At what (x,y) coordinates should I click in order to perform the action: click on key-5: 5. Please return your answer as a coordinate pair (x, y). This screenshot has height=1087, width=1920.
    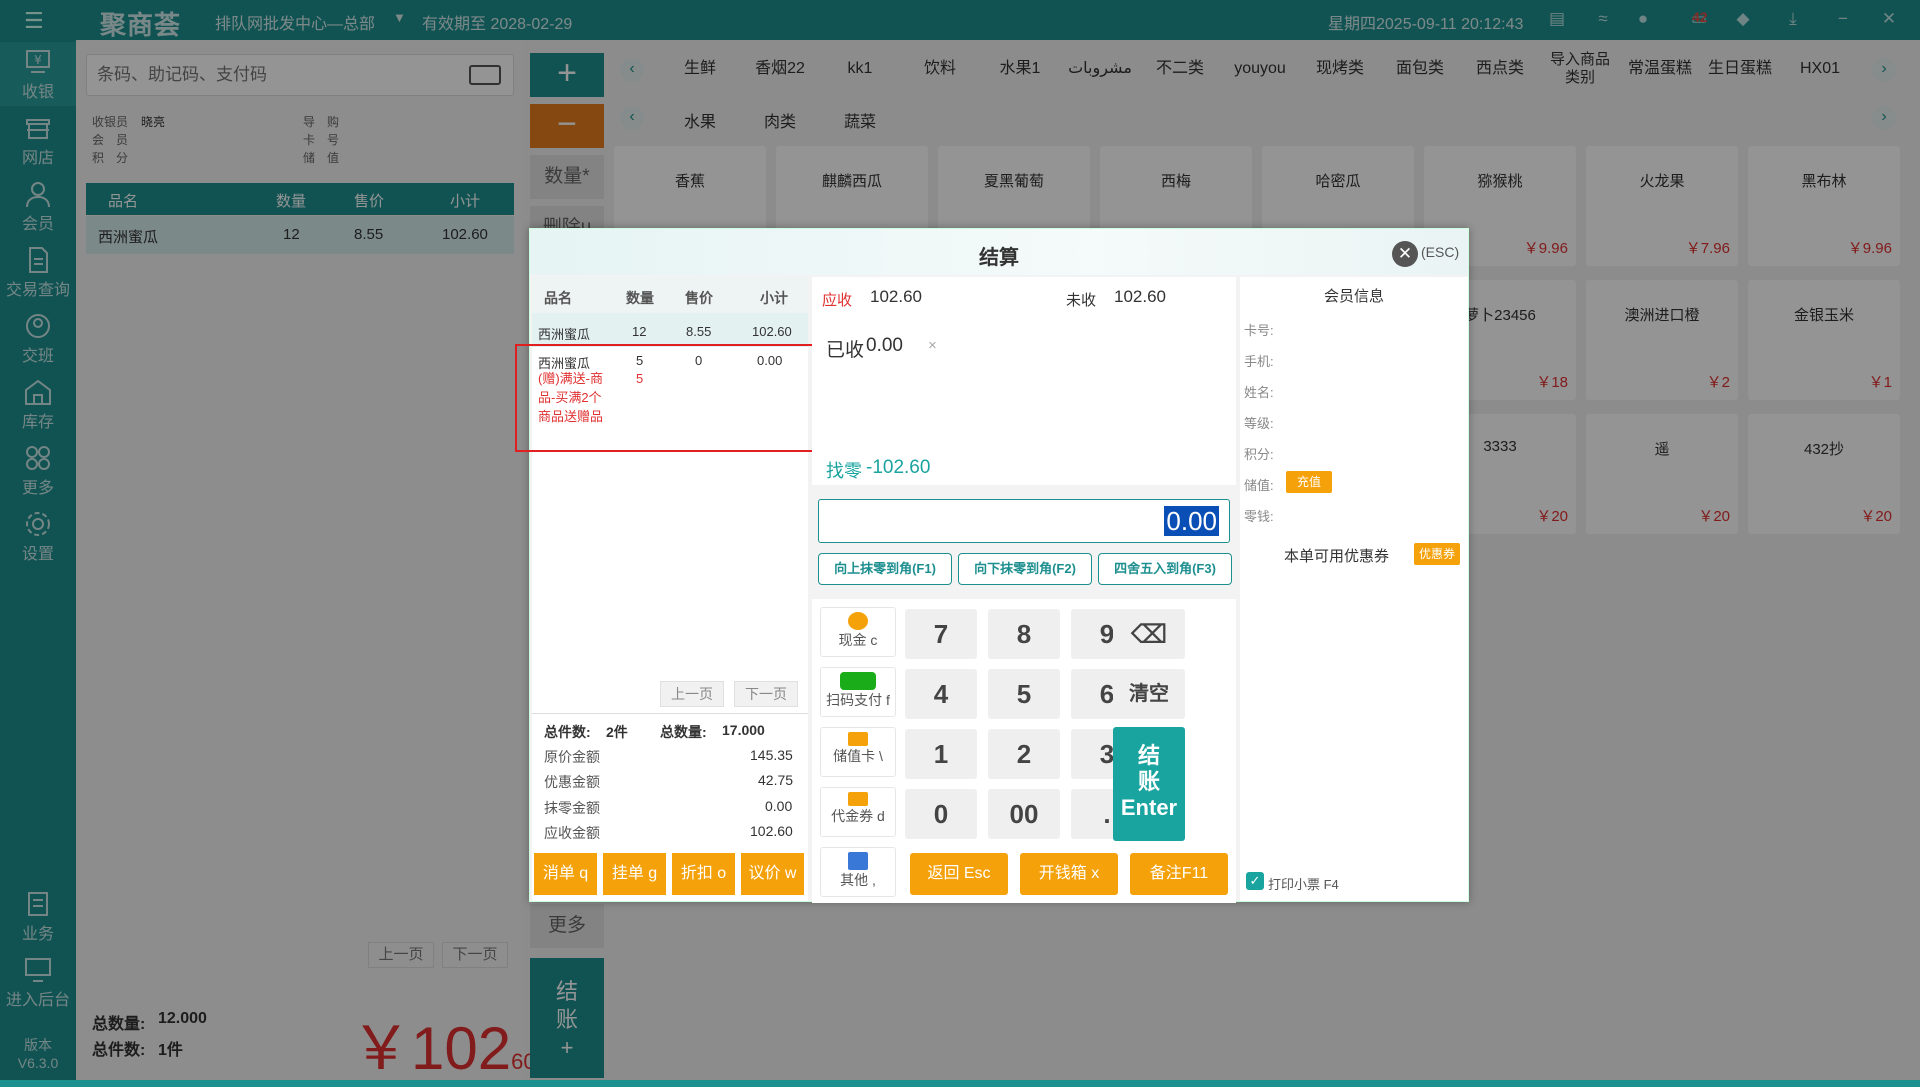
    Looking at the image, I should click on (1024, 694).